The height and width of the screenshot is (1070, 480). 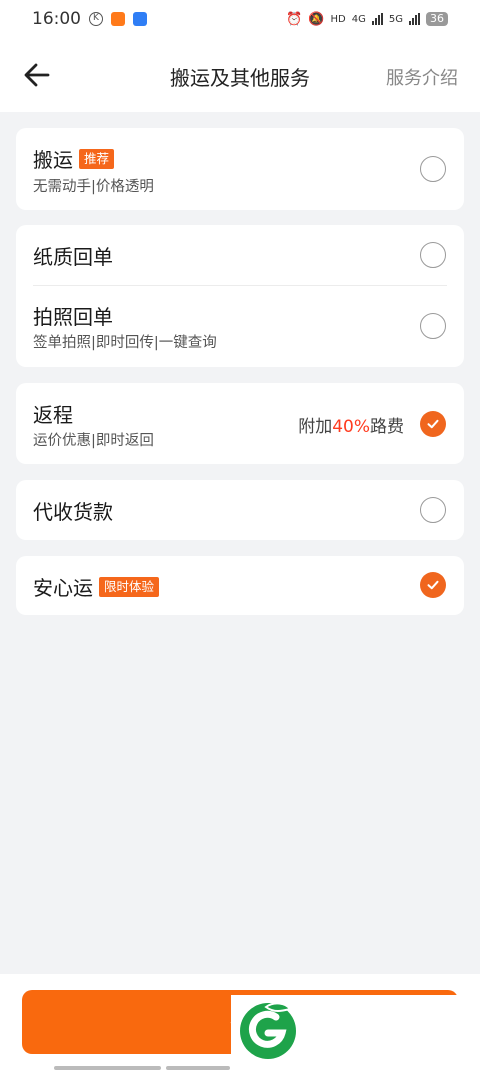 What do you see at coordinates (56, 19) in the screenshot?
I see `status-time: 16:00` at bounding box center [56, 19].